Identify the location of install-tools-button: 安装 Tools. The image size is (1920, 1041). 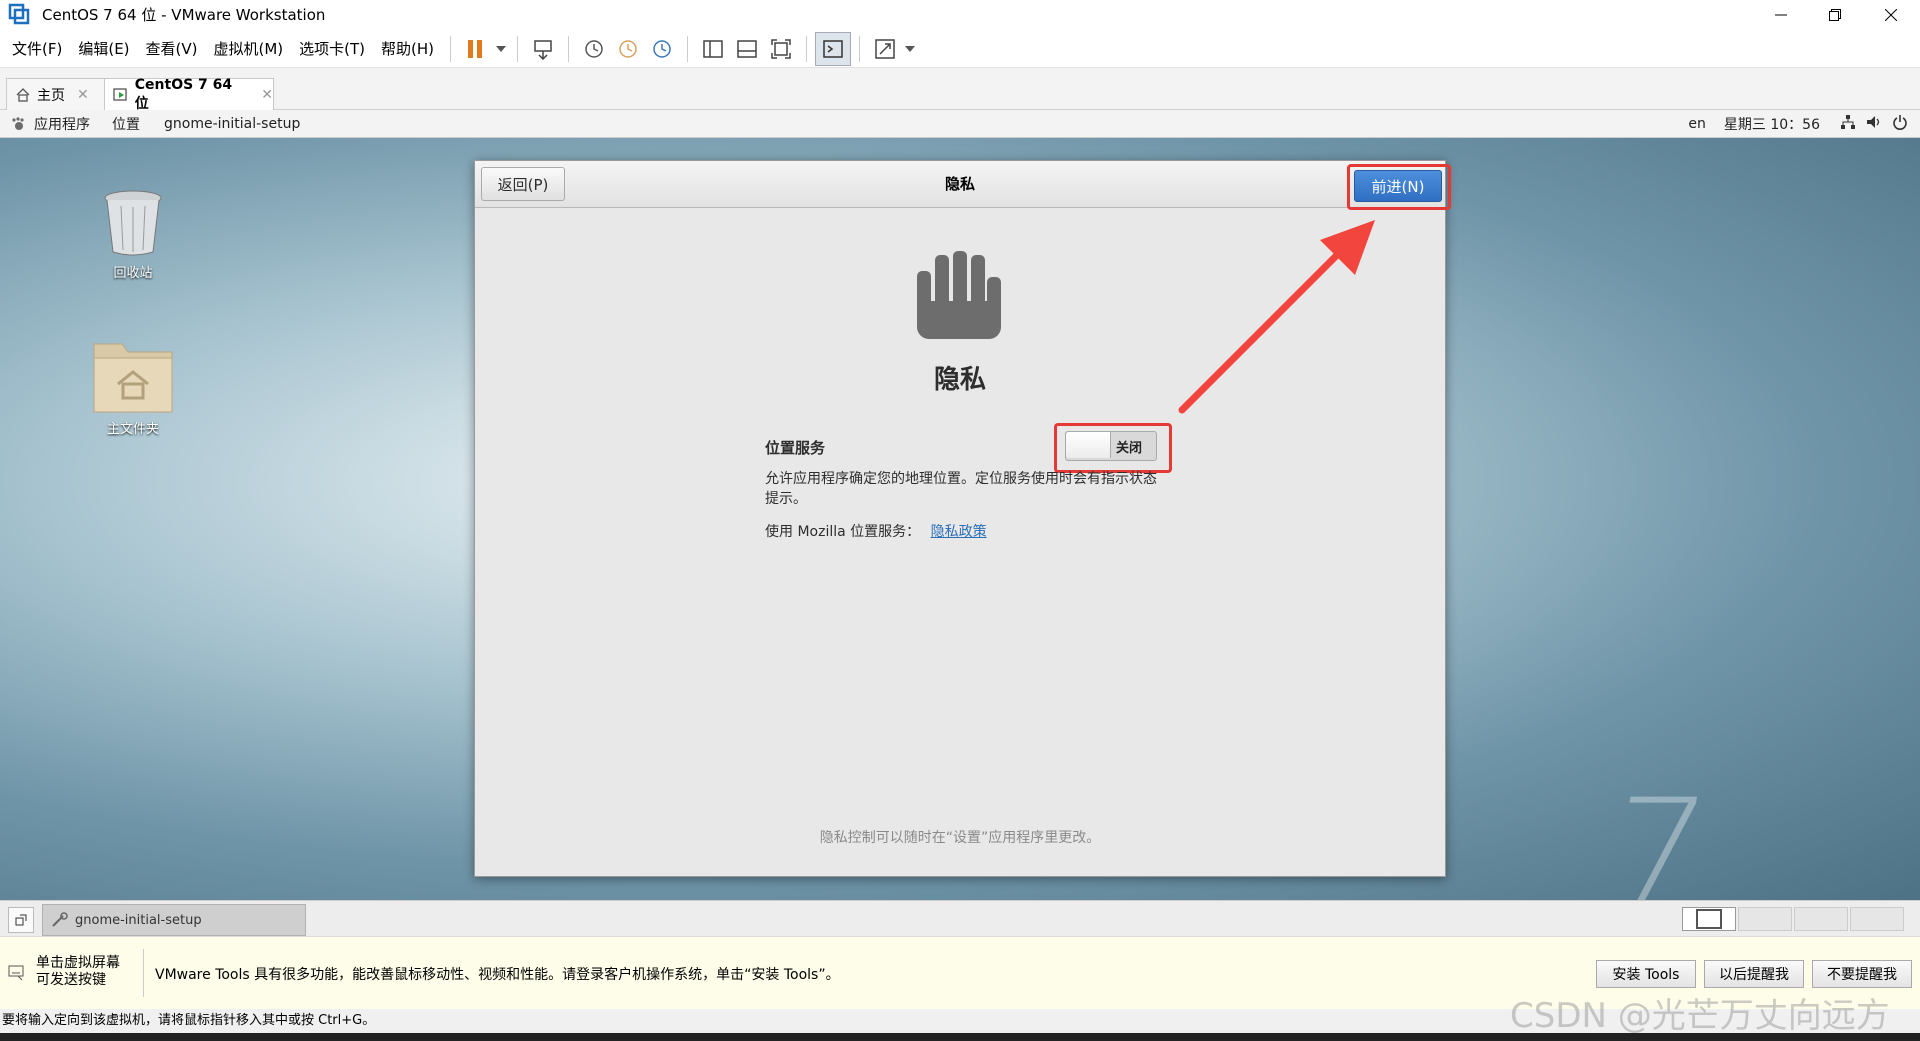
(1646, 974).